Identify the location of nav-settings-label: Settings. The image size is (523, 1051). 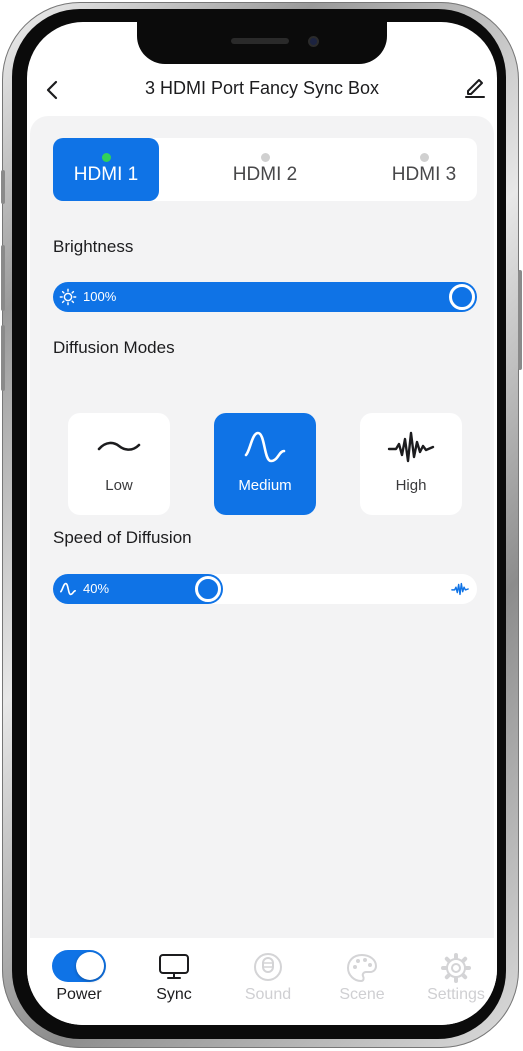
(456, 994).